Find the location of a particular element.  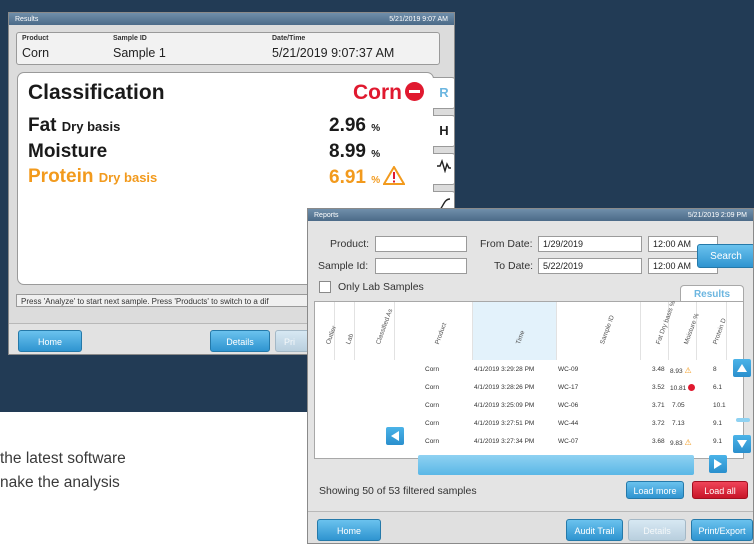

sample-id-value: Sample 1 is located at coordinates (139, 53).